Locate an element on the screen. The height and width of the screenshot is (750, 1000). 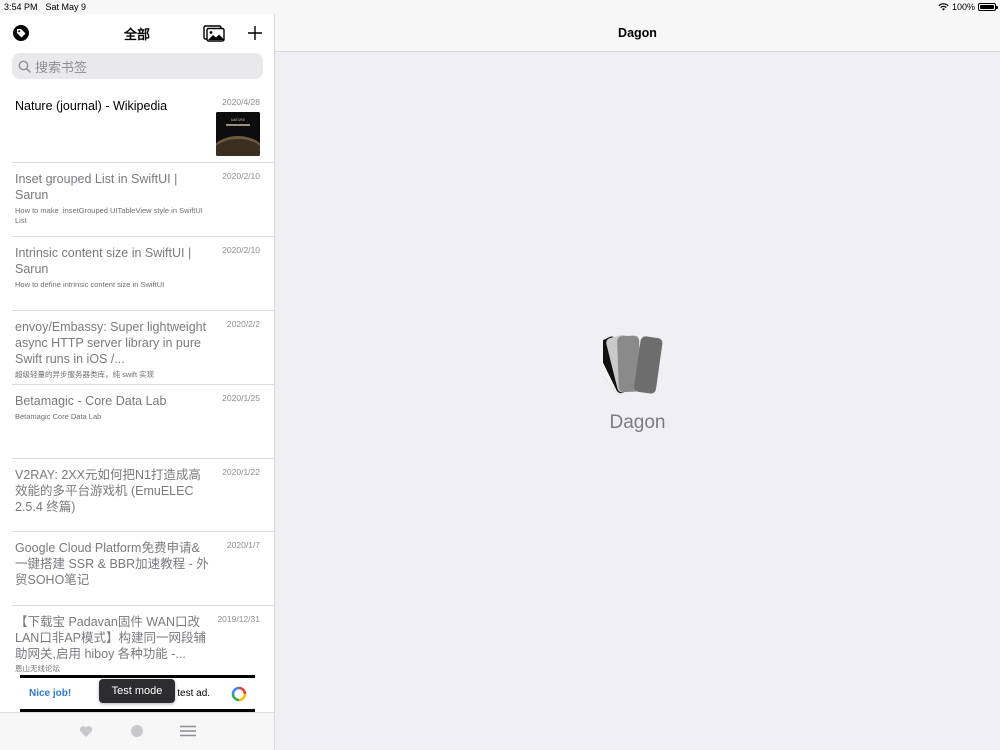
detail-nav-bar: Dagon is located at coordinates (637, 33).